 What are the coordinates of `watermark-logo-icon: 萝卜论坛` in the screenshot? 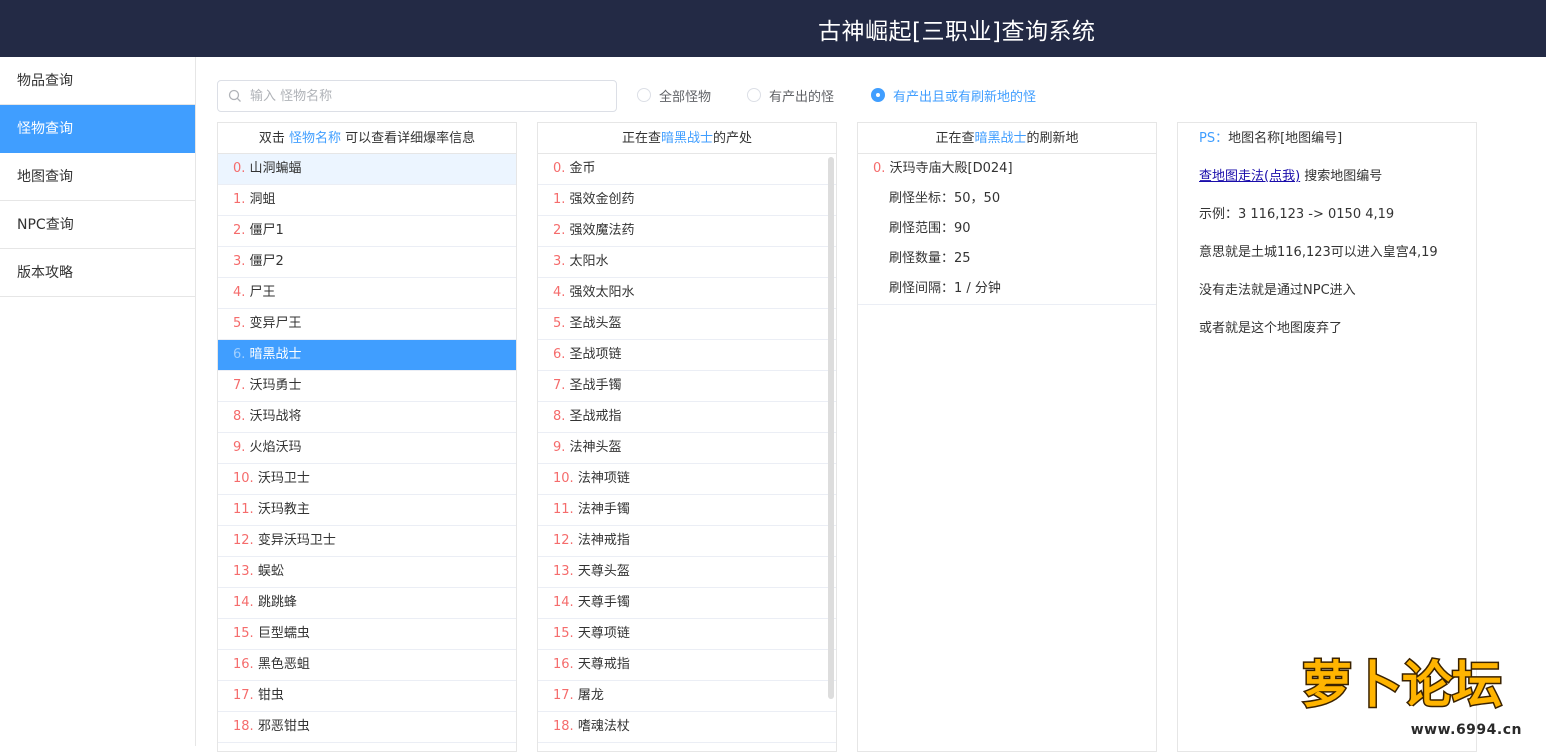 It's located at (1412, 683).